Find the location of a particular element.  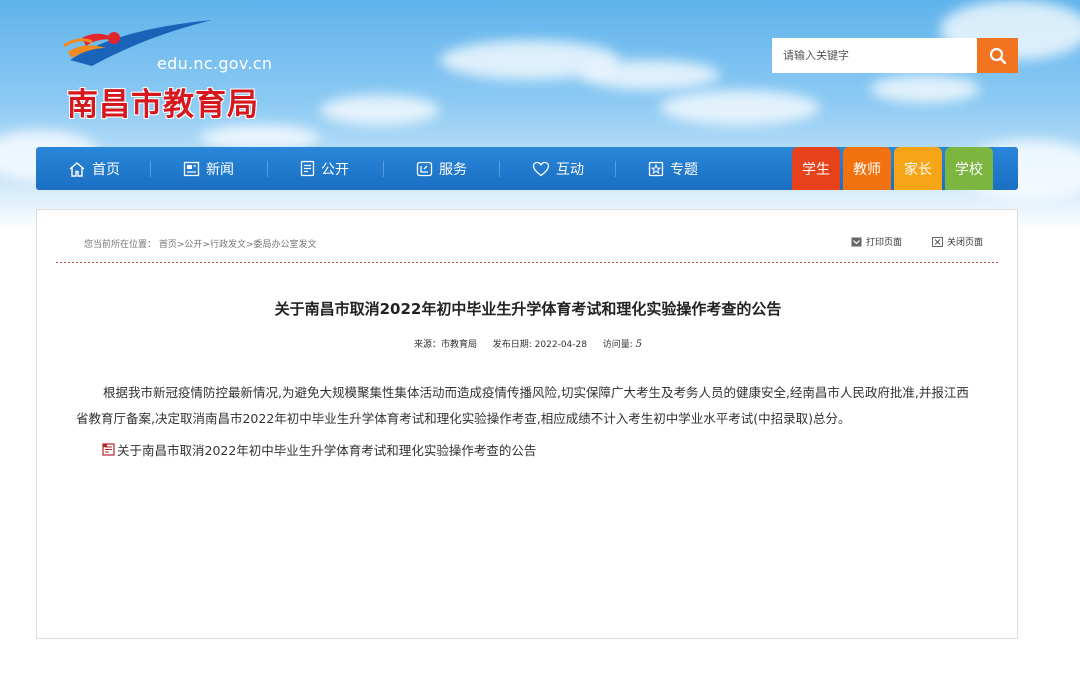

tab-school: 学校 is located at coordinates (969, 168).